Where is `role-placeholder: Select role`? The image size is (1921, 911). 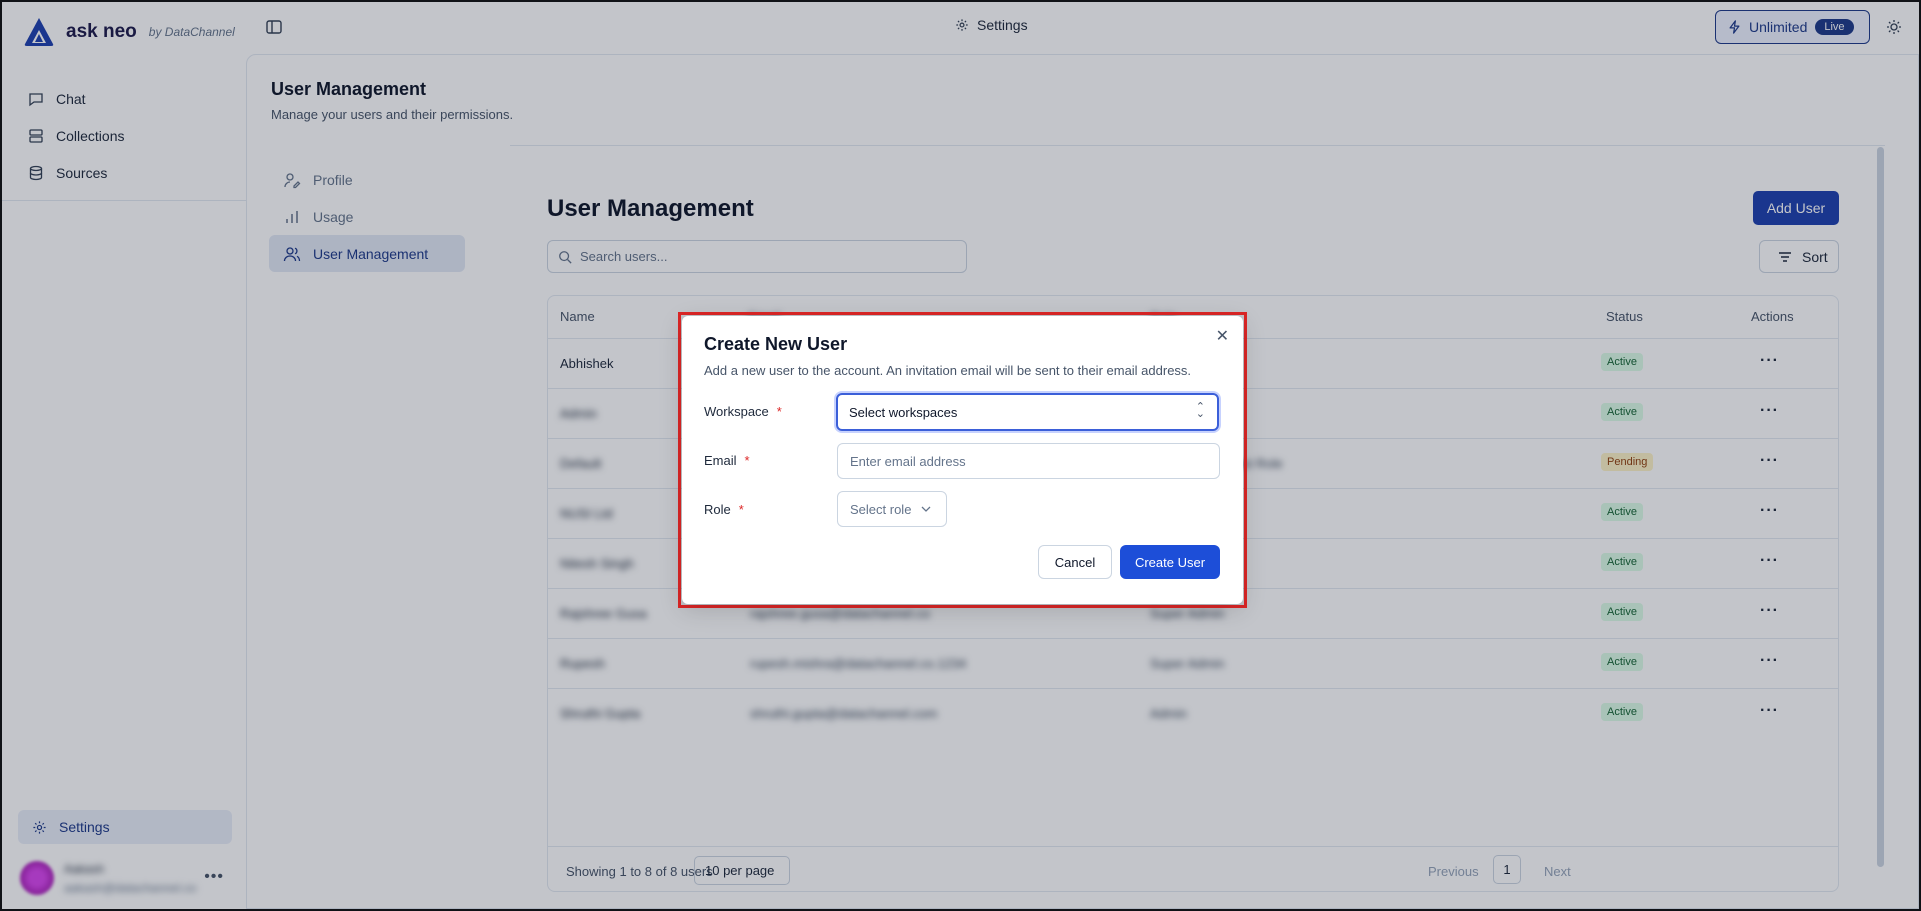 role-placeholder: Select role is located at coordinates (881, 509).